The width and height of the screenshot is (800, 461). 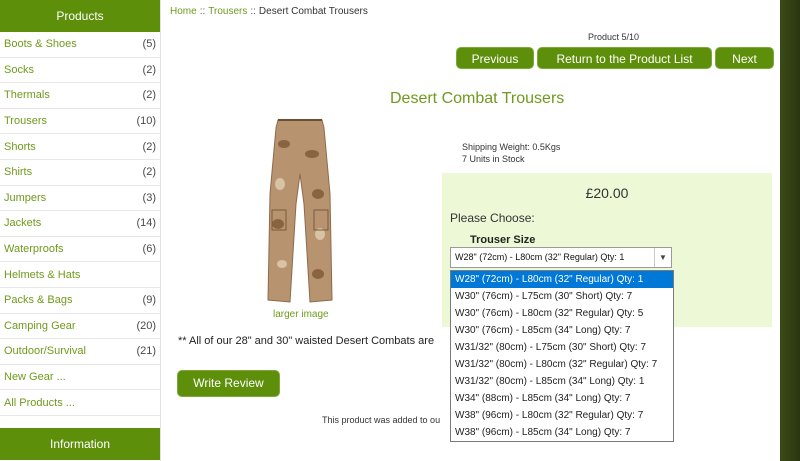 I want to click on sidebar-item-thermals: Thermals (2), so click(x=80, y=96).